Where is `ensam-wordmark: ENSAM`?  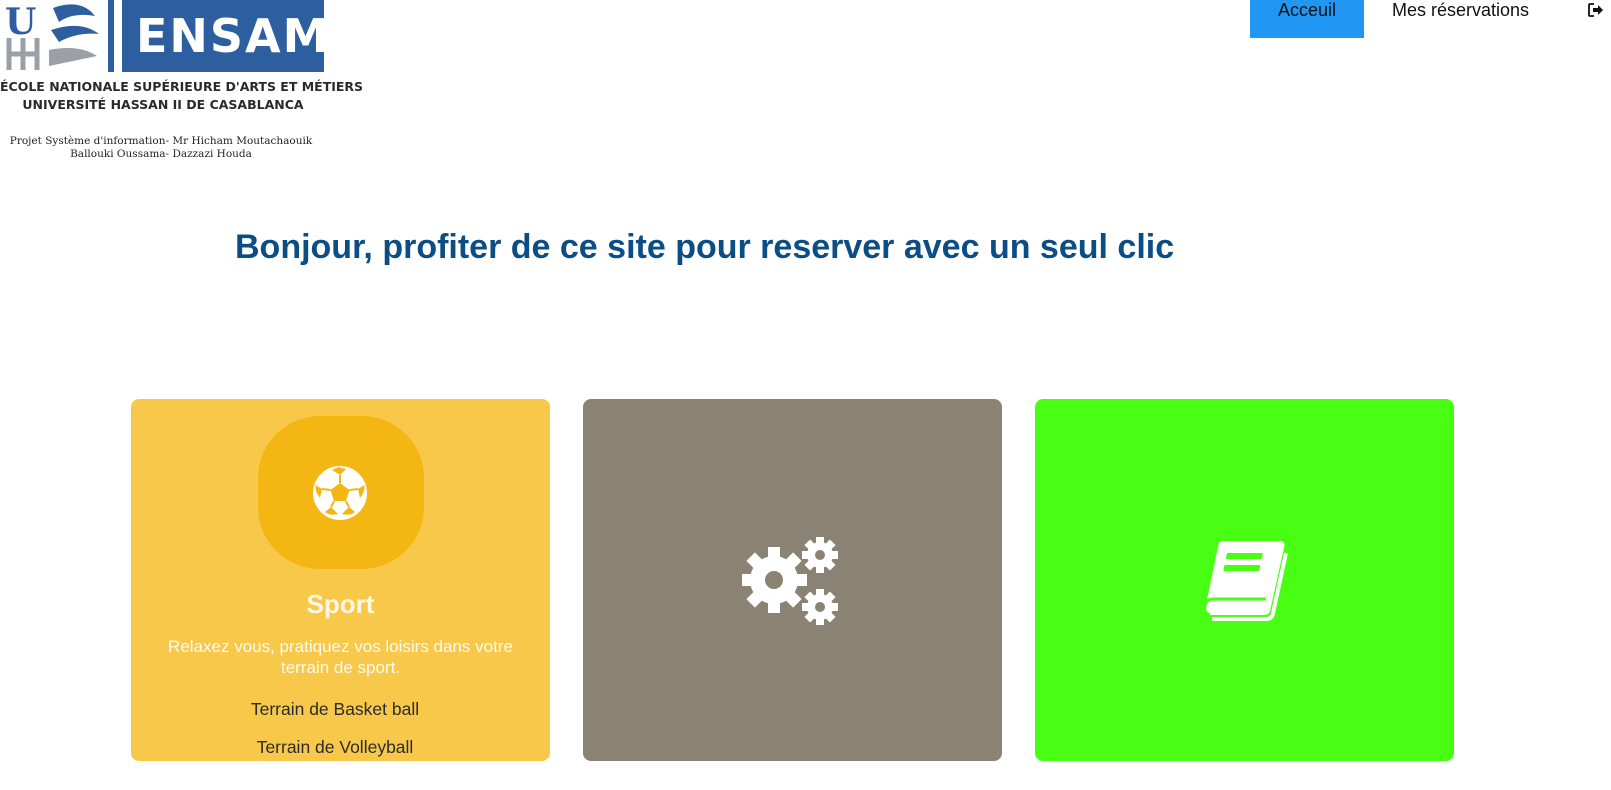
ensam-wordmark: ENSAM is located at coordinates (218, 36).